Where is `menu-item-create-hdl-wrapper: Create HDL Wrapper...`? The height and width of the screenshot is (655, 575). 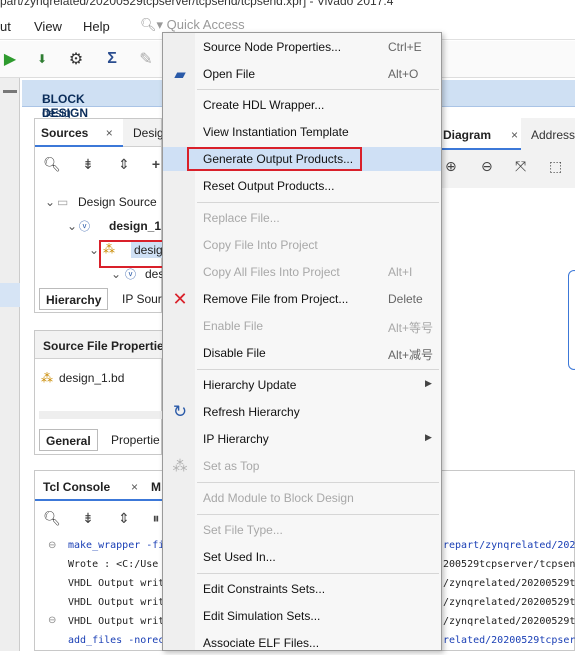
menu-item-create-hdl-wrapper: Create HDL Wrapper... is located at coordinates (302, 105).